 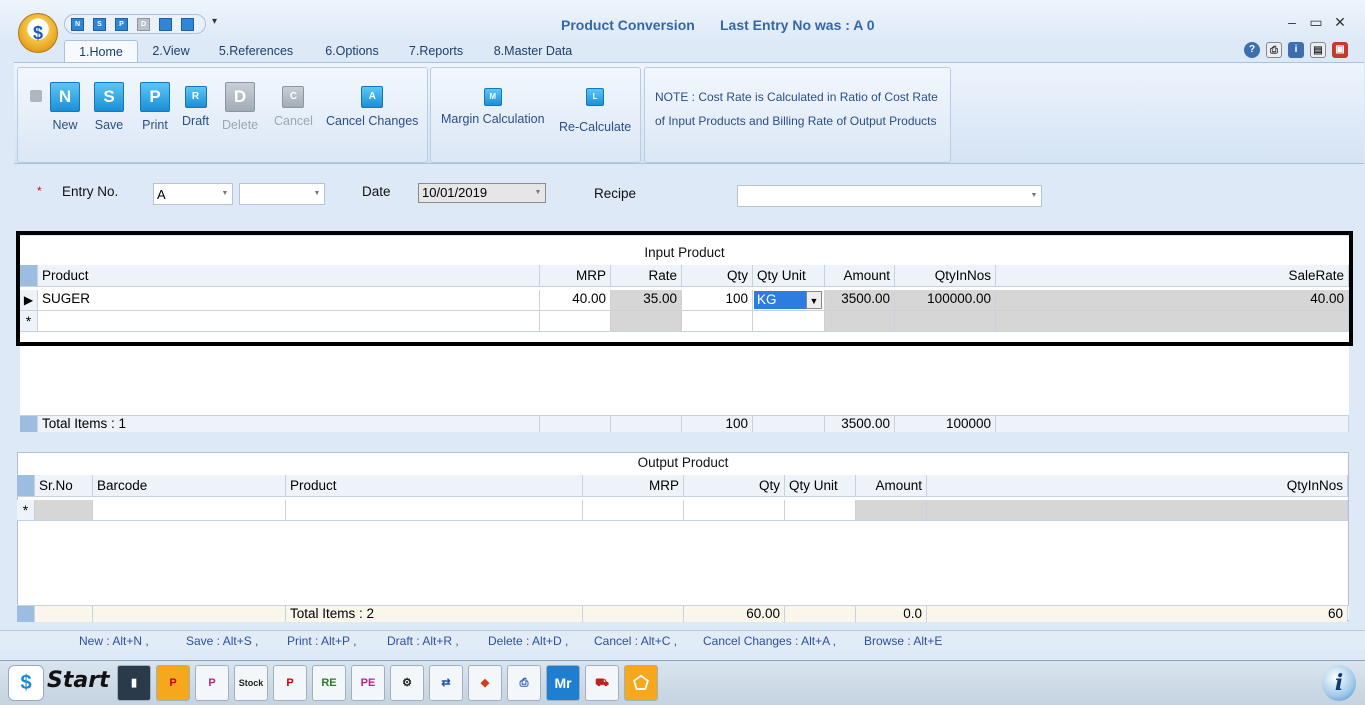 I want to click on recalculate-icon: L, so click(x=595, y=97).